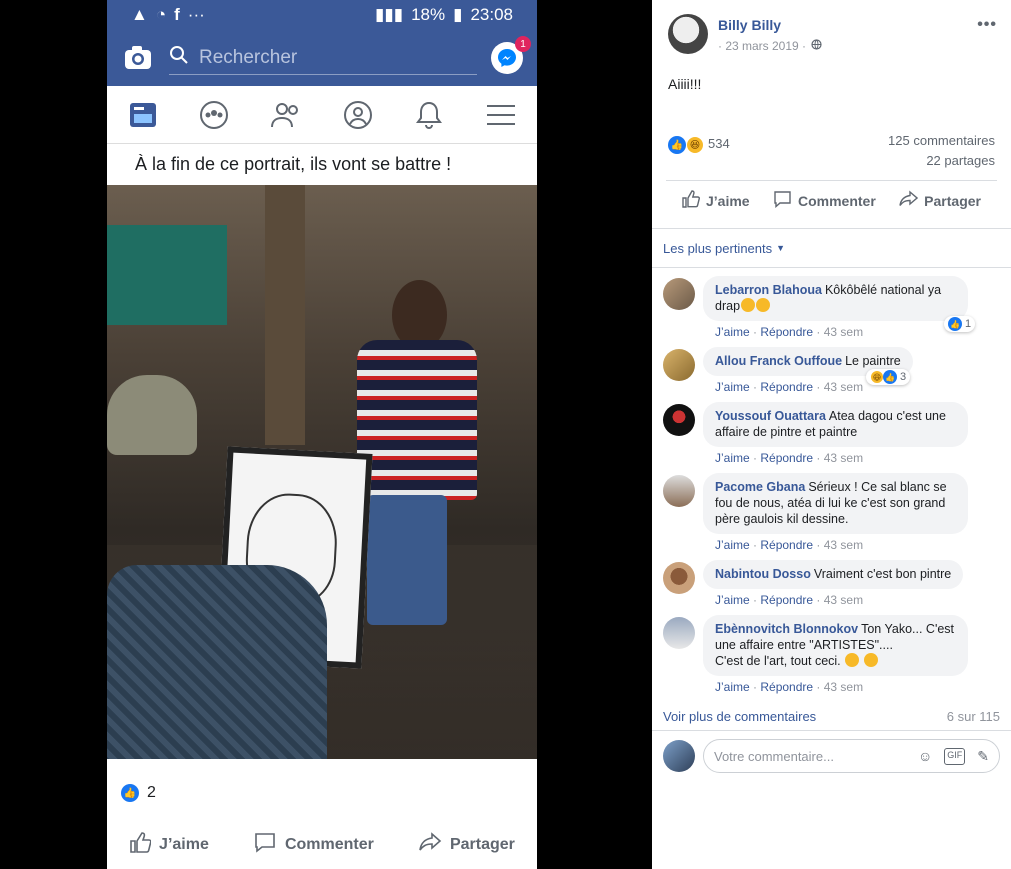  What do you see at coordinates (322, 15) in the screenshot?
I see `phone-status-bar: ▲ ◔ f ··· ▮▮▮ 18% ▮ 23:08` at bounding box center [322, 15].